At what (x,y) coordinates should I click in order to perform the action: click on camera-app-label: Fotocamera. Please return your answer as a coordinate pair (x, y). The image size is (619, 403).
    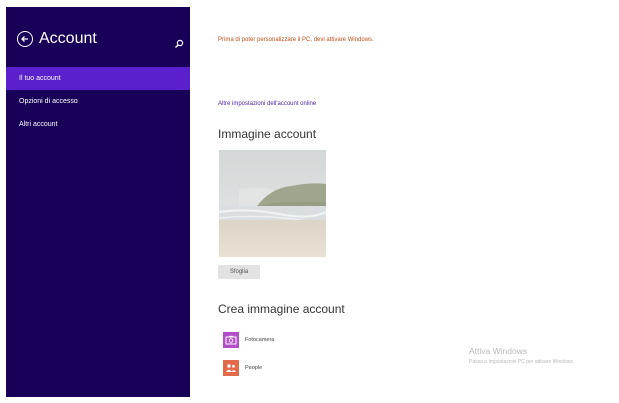
    Looking at the image, I should click on (260, 340).